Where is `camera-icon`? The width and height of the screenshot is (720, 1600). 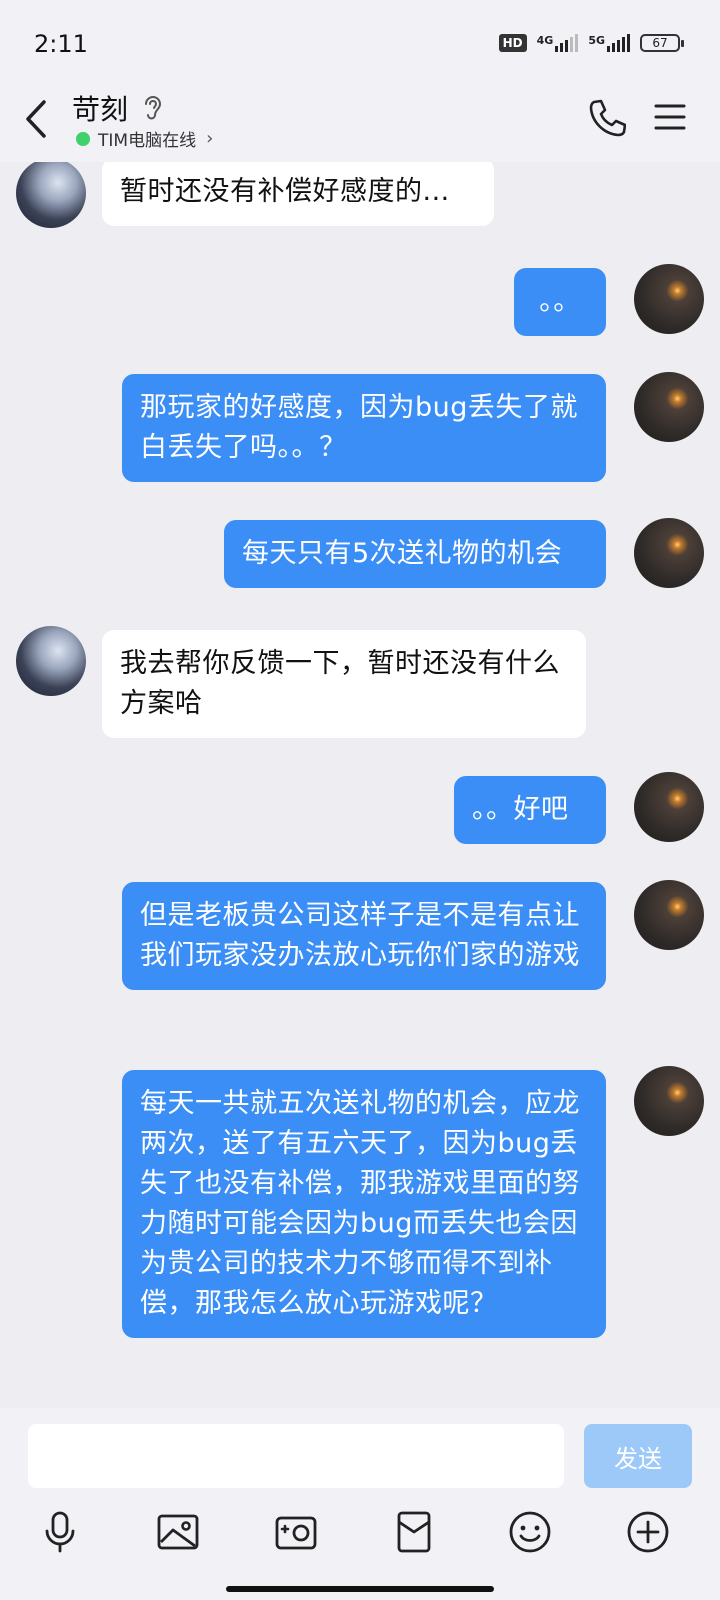 camera-icon is located at coordinates (296, 1532).